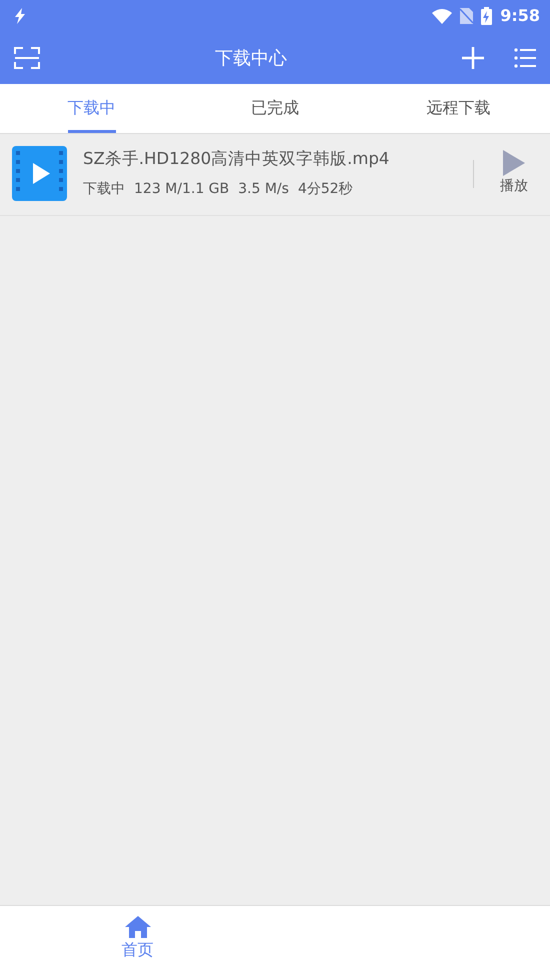 The image size is (550, 979). I want to click on tab: 已完成, so click(274, 108).